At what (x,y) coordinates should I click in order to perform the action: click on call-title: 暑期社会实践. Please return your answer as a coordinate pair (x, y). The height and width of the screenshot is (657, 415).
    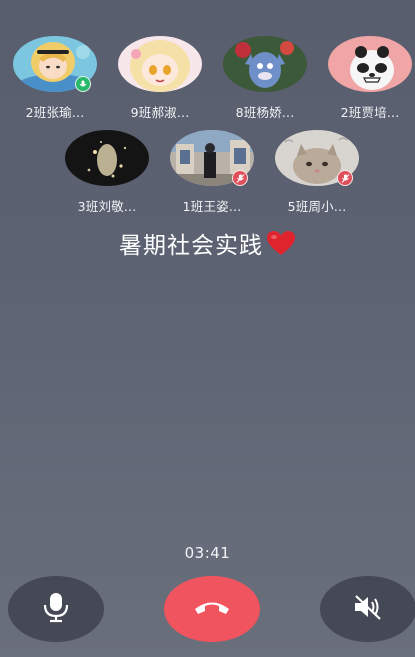
    Looking at the image, I should click on (207, 243).